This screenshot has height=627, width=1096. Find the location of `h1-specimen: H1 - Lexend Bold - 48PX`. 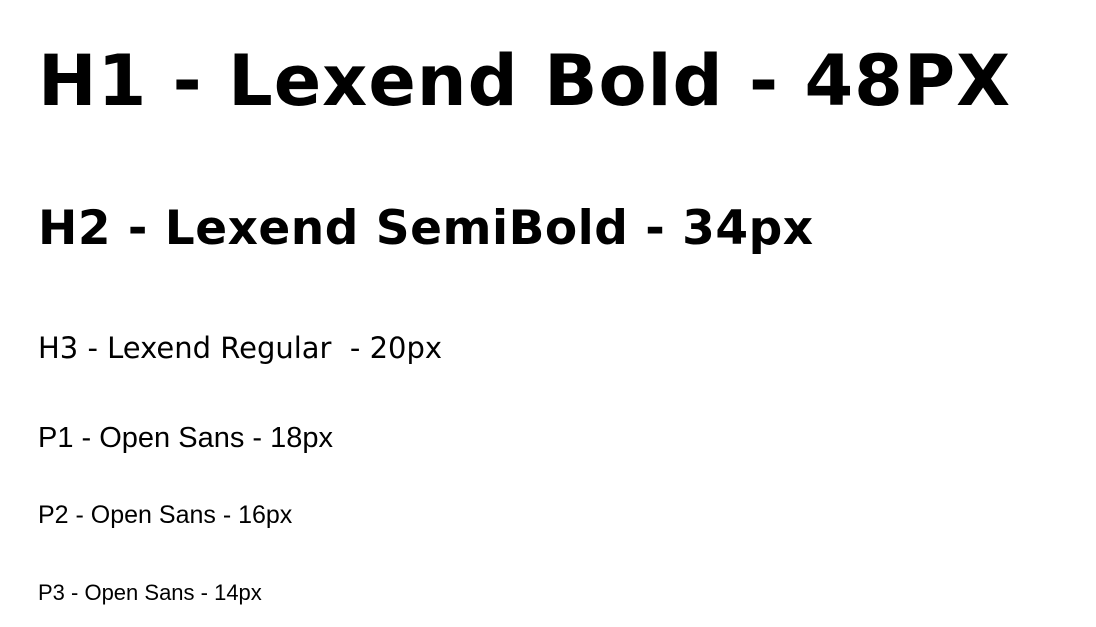

h1-specimen: H1 - Lexend Bold - 48PX is located at coordinates (525, 81).